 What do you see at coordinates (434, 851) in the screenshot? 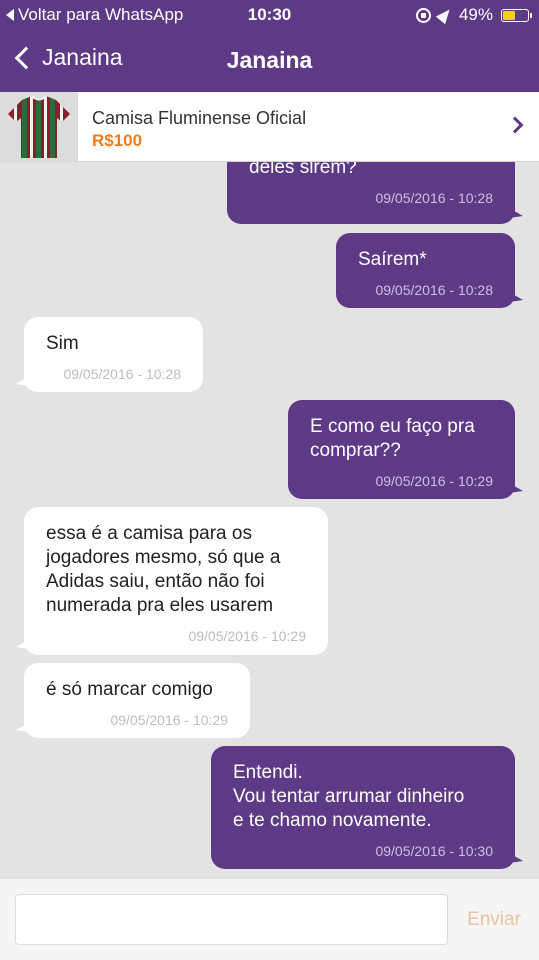
I see `message-timestamp: 09/05/2016 - 10:30` at bounding box center [434, 851].